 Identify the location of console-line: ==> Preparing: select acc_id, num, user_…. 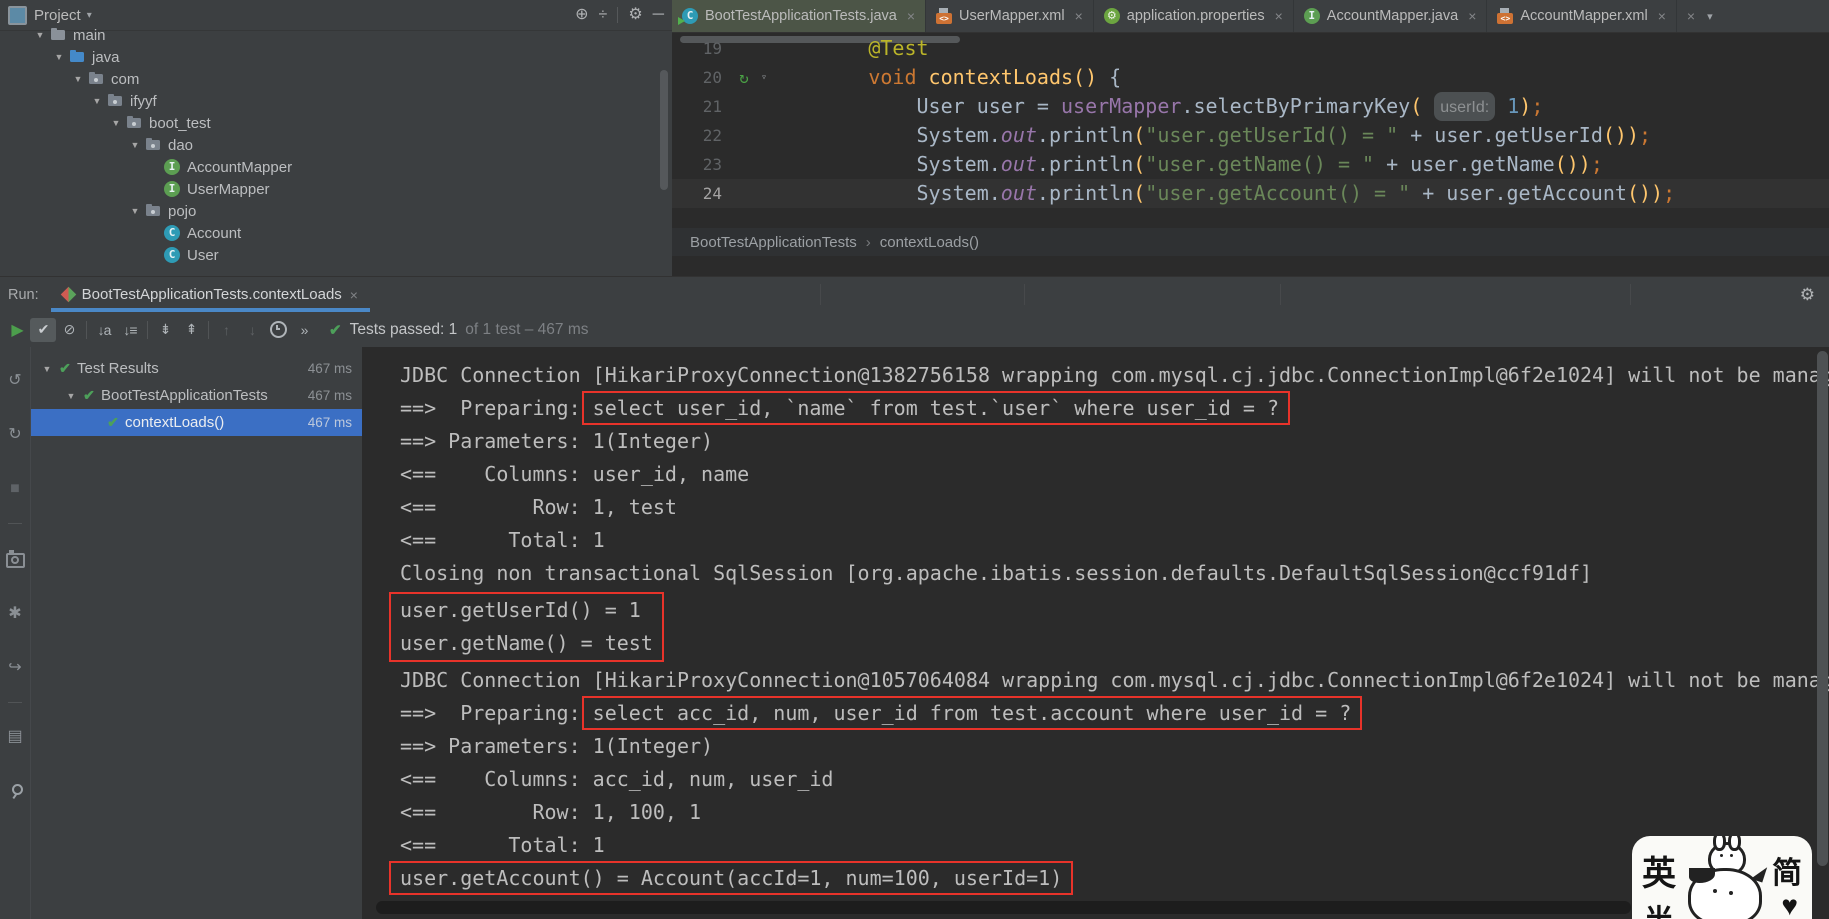
(1095, 713).